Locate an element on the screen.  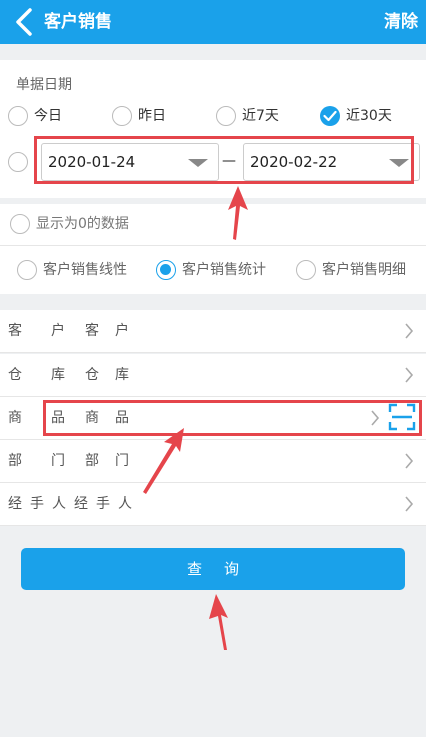
filter-label: 门部 is located at coordinates (85, 461).